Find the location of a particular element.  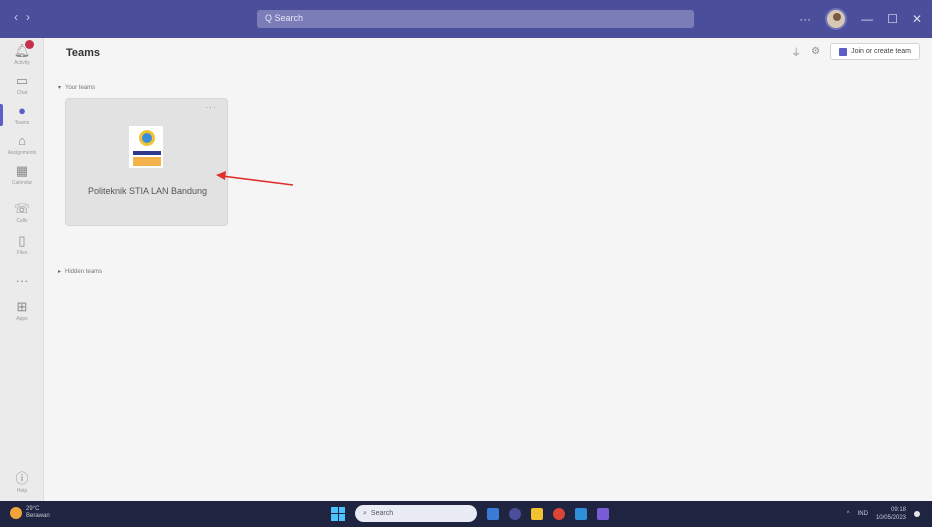

chevron-up-icon: ^ is located at coordinates (848, 514).